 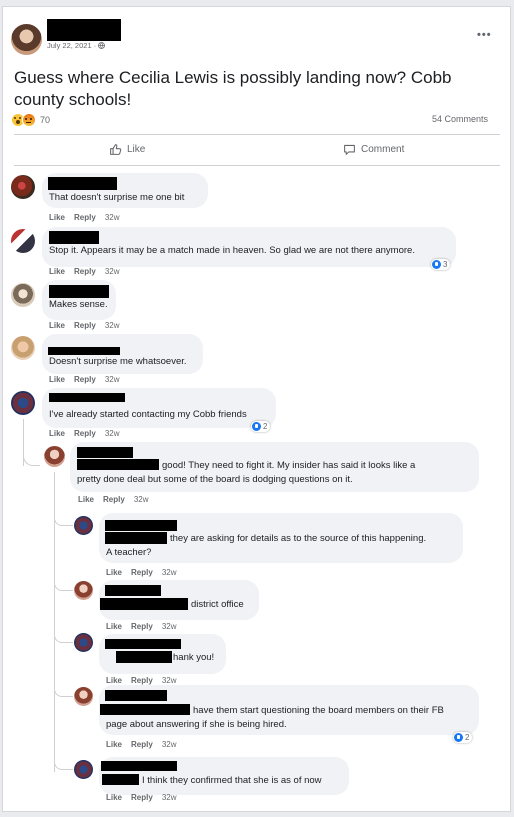 I want to click on thumbs-up-icon, so click(x=116, y=149).